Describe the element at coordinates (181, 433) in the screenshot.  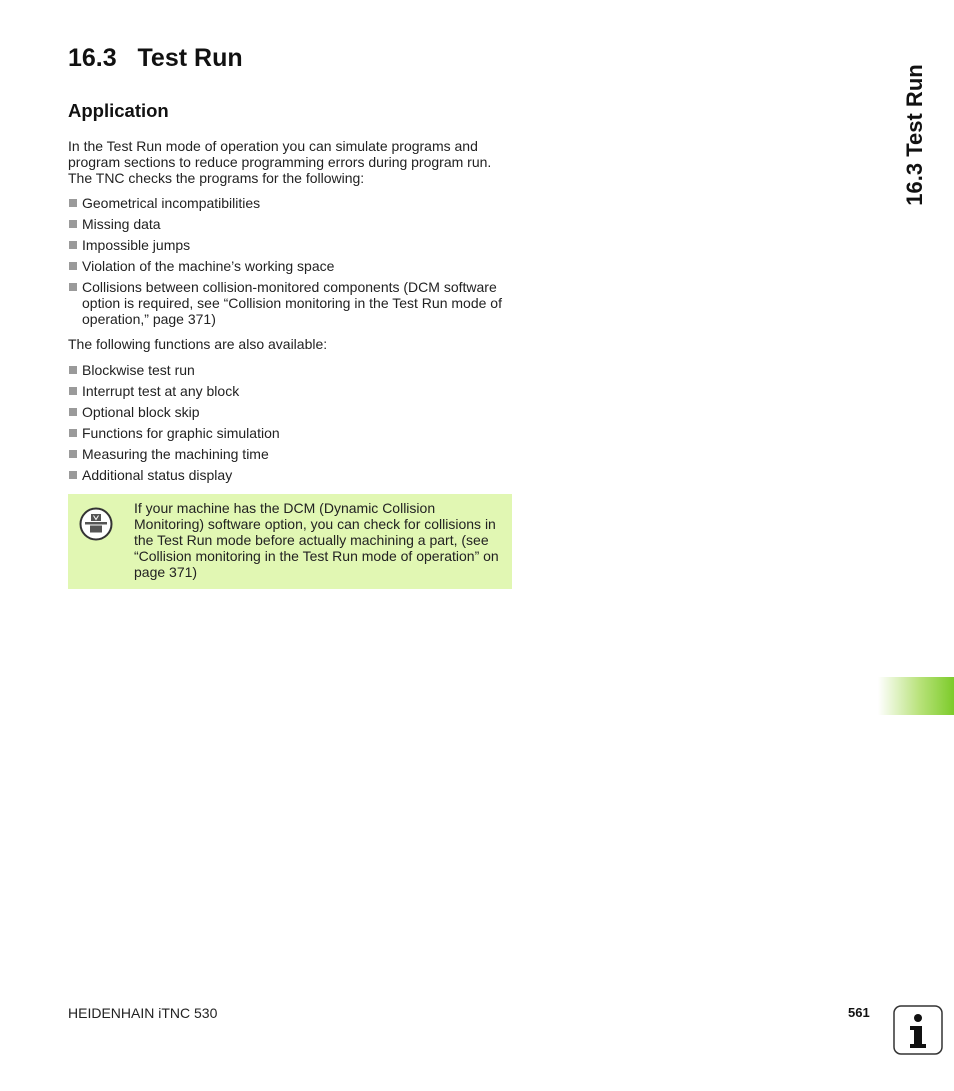
I see `list-item-text: Functions for graphic simulation` at that location.